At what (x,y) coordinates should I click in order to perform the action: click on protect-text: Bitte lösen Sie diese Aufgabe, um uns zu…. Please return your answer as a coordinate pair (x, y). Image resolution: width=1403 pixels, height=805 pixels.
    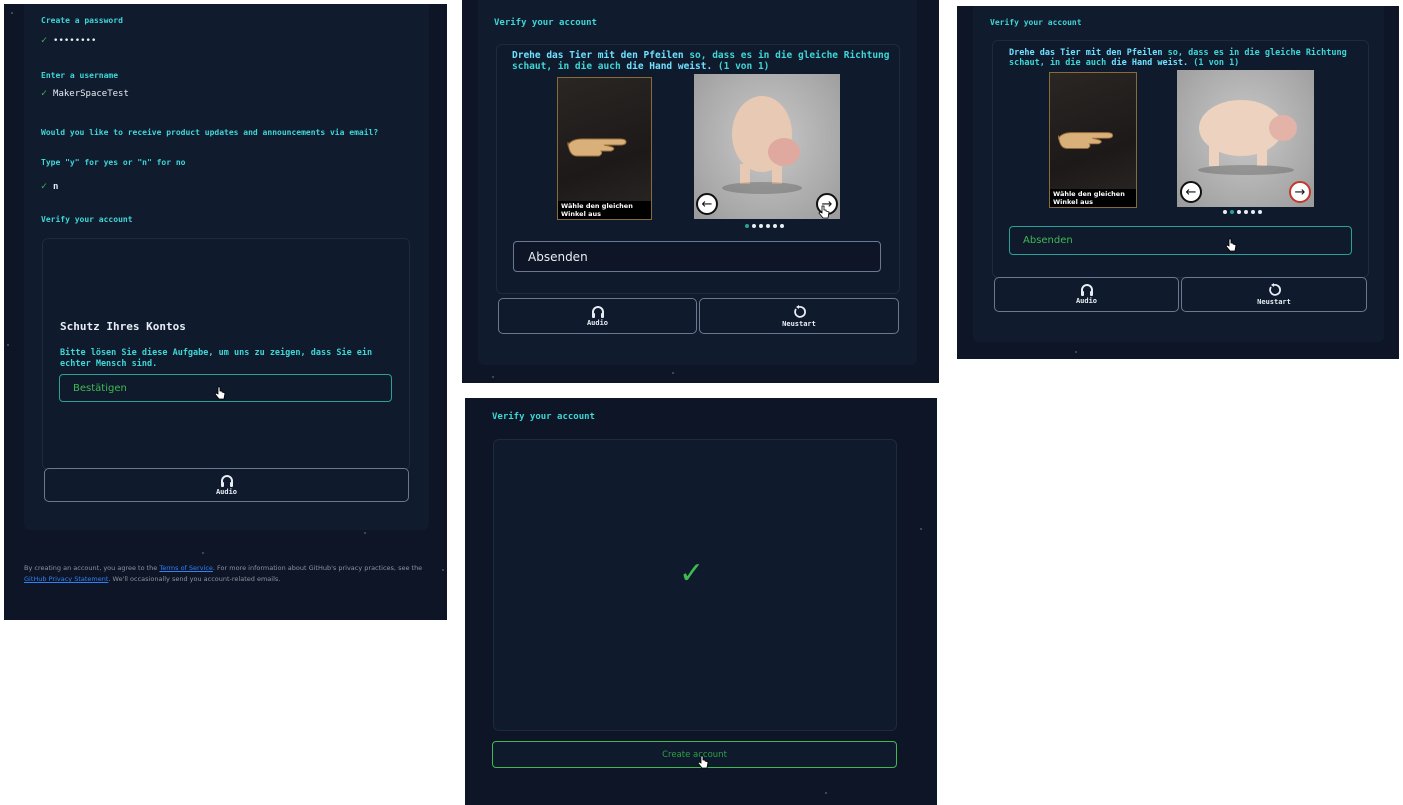
    Looking at the image, I should click on (216, 358).